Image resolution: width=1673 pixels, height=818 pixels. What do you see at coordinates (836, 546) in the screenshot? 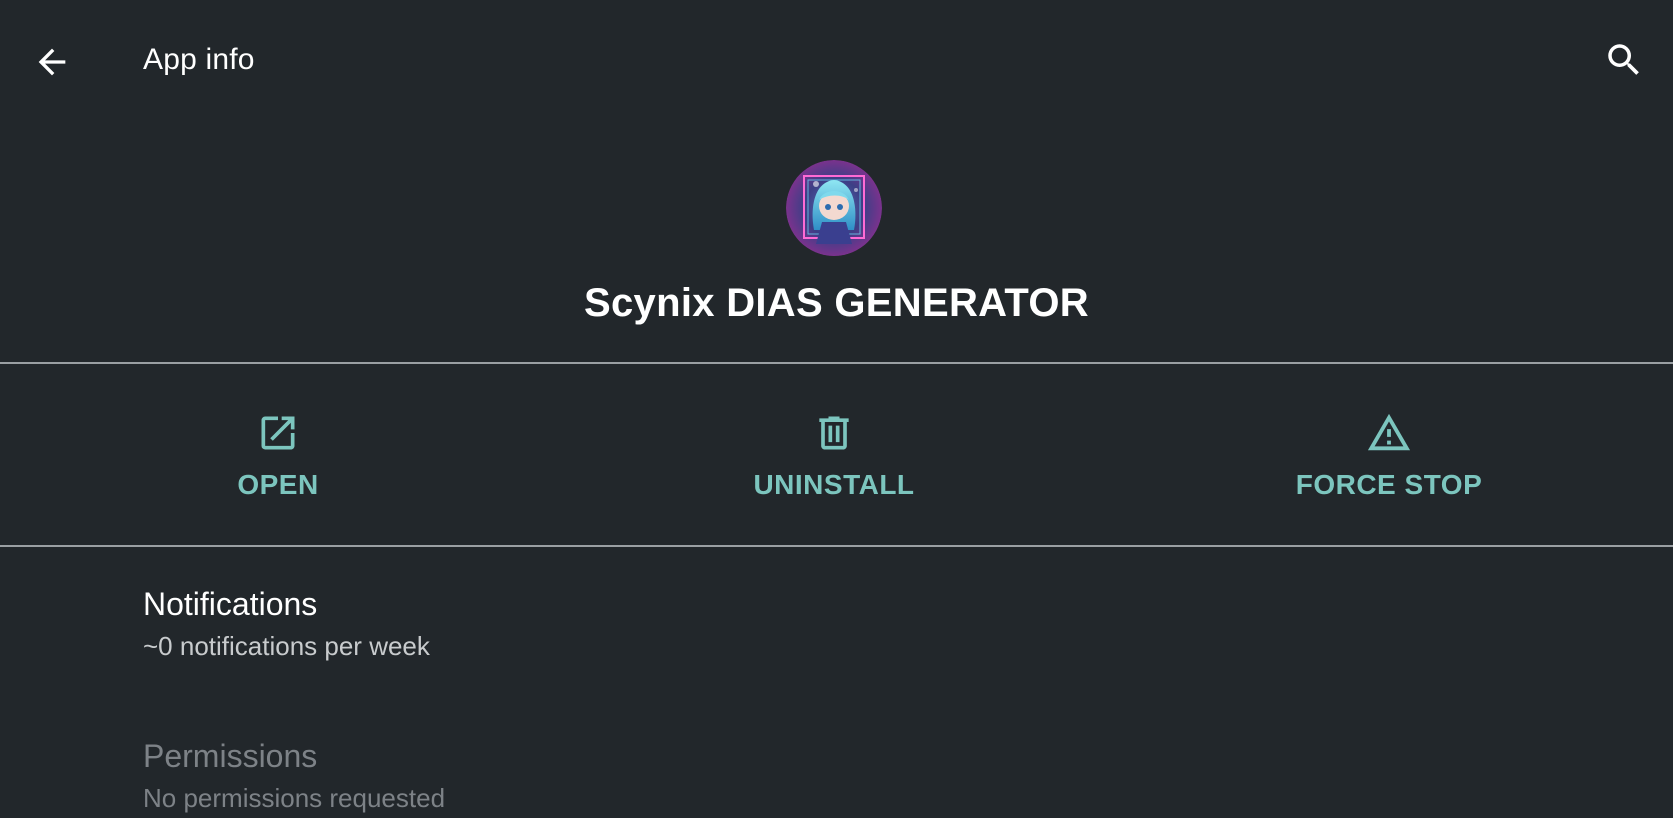
I see `divider-bottom` at bounding box center [836, 546].